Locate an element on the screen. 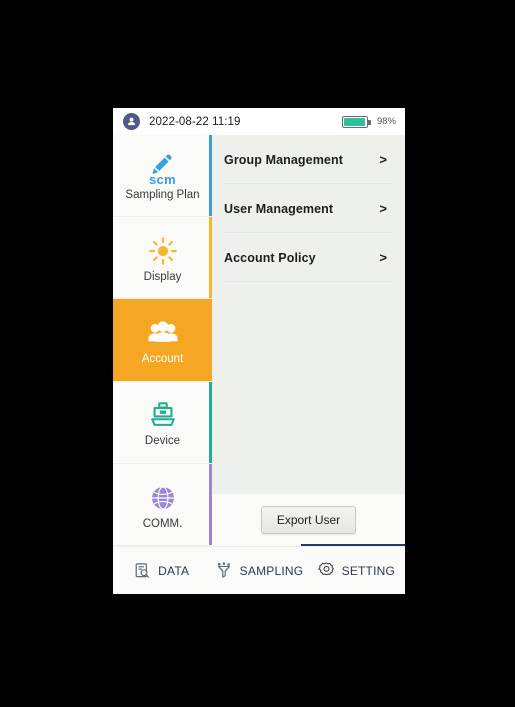  sidebar-accent-stripe is located at coordinates (210, 422).